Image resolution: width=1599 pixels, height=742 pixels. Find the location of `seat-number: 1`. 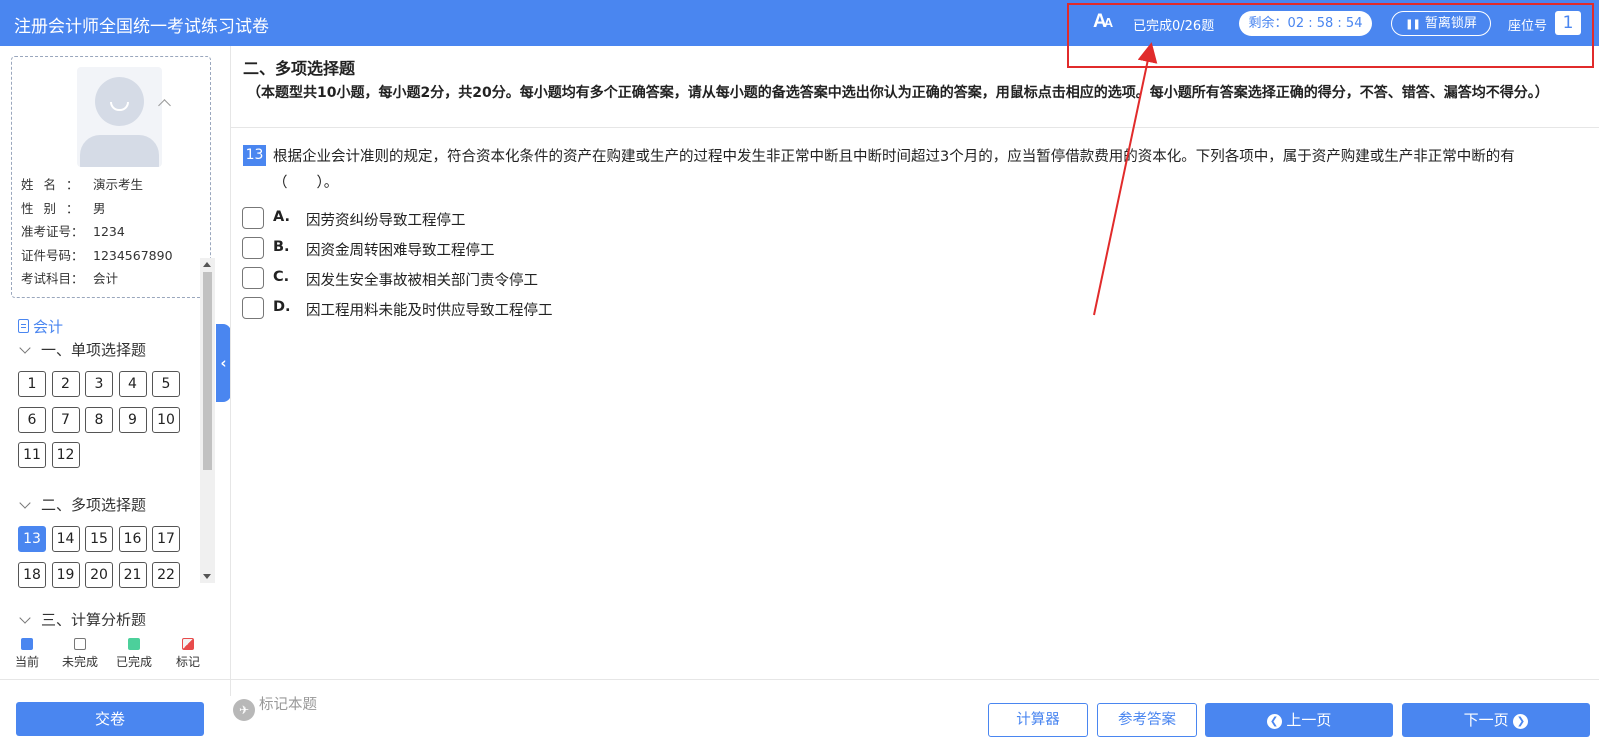

seat-number: 1 is located at coordinates (1568, 23).